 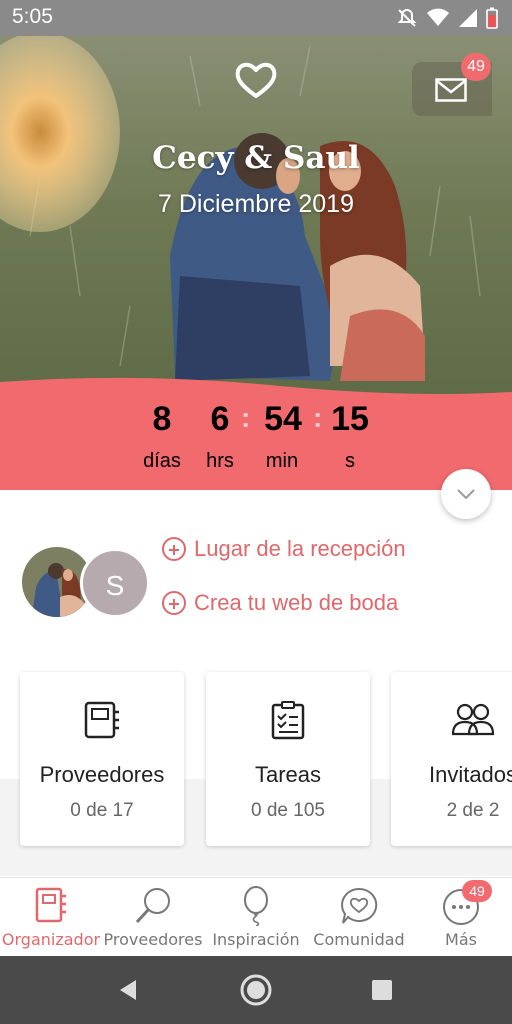 What do you see at coordinates (288, 720) in the screenshot?
I see `checklist-icon` at bounding box center [288, 720].